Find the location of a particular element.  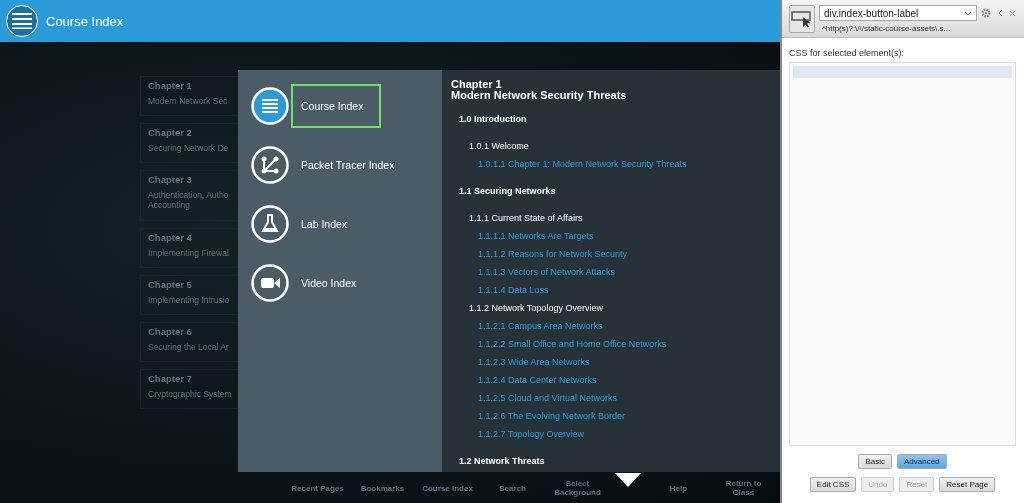

cursor-select-icon is located at coordinates (802, 19).